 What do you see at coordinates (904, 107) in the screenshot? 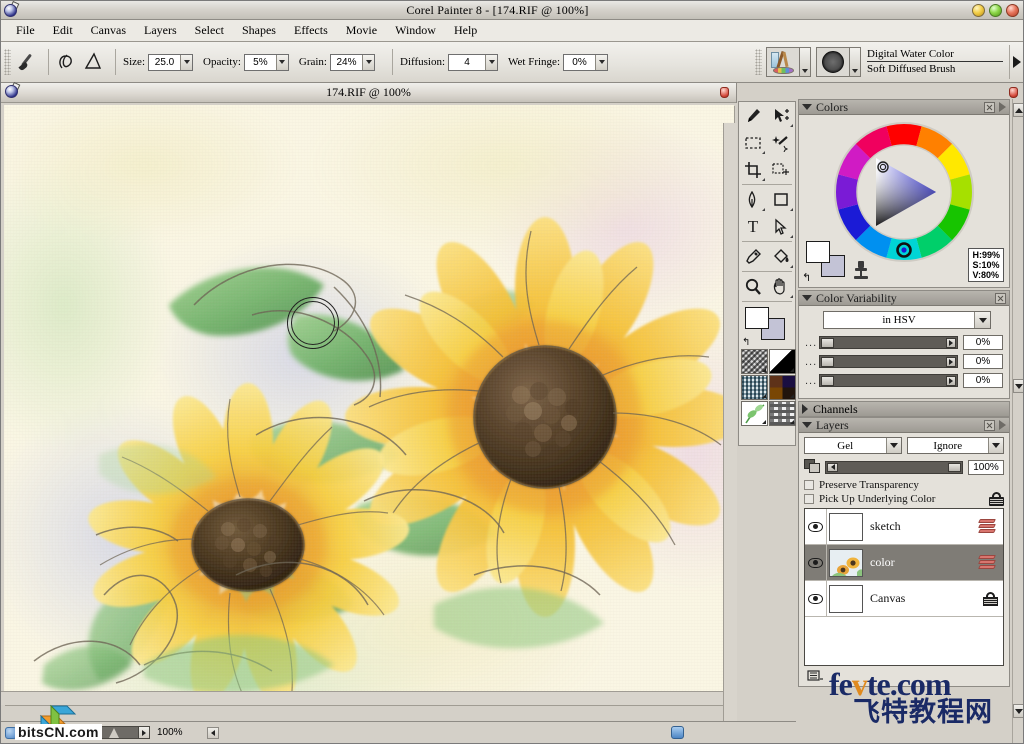
I see `colors-palette-header: Colors` at bounding box center [904, 107].